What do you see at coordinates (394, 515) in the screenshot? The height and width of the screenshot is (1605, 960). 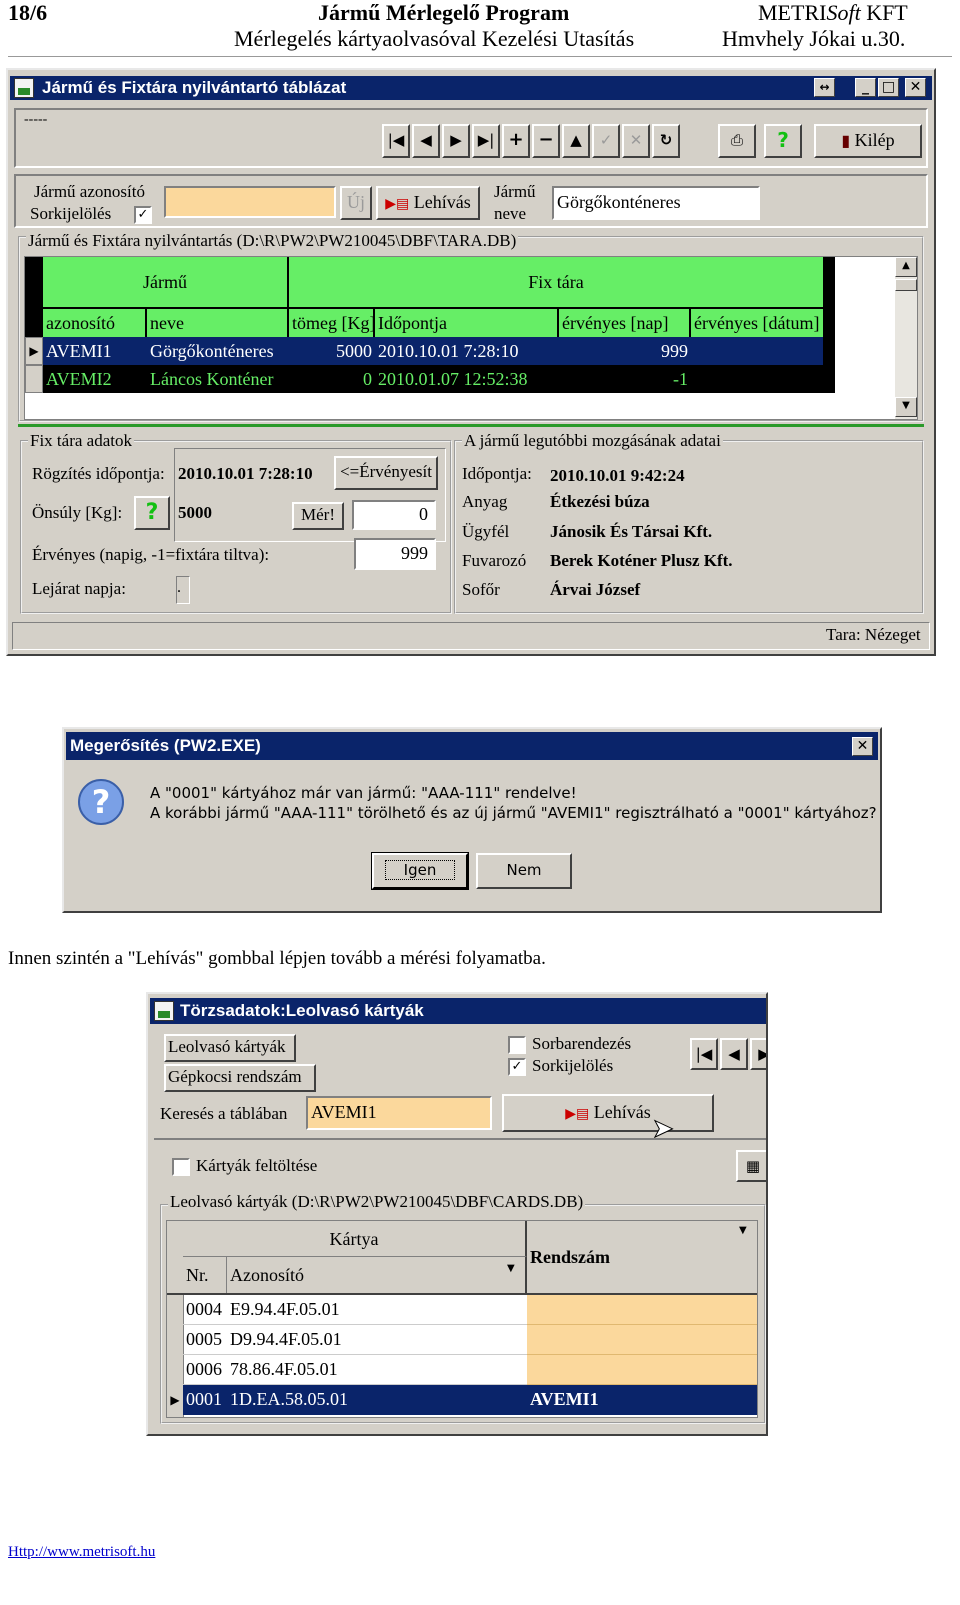 I see `measured-weight-field: 0` at bounding box center [394, 515].